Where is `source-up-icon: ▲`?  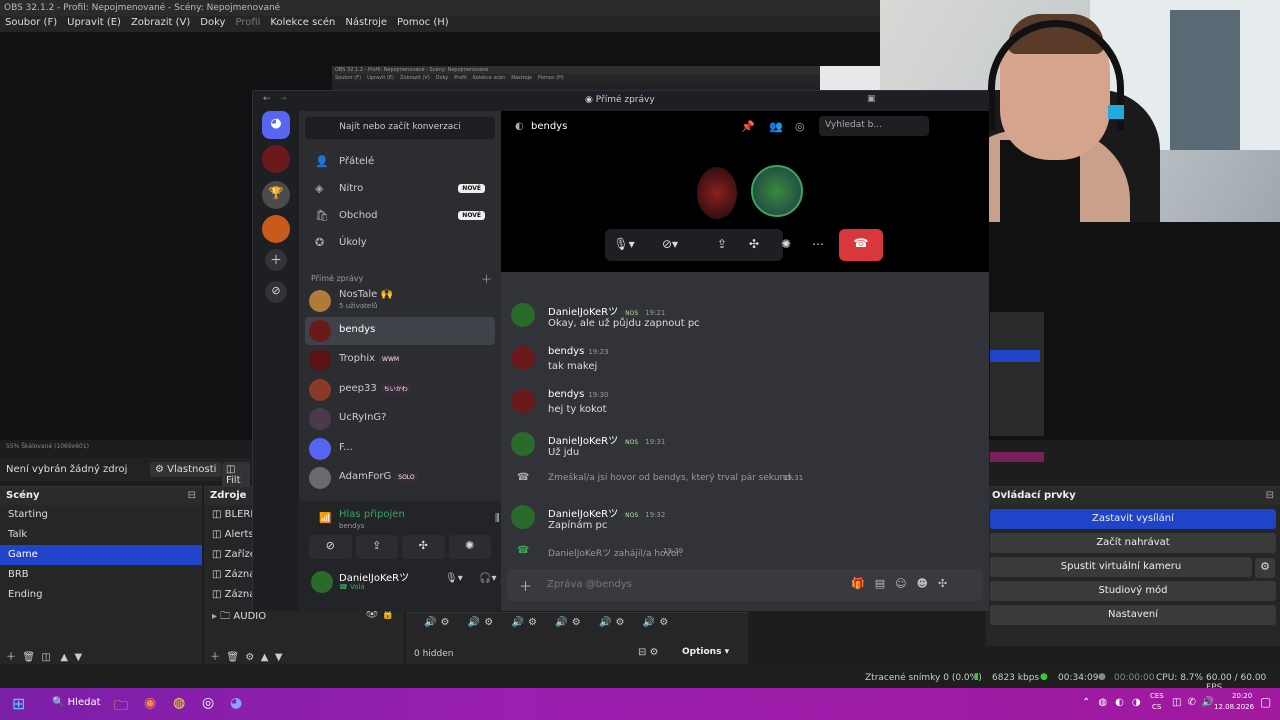
source-up-icon: ▲ is located at coordinates (265, 657).